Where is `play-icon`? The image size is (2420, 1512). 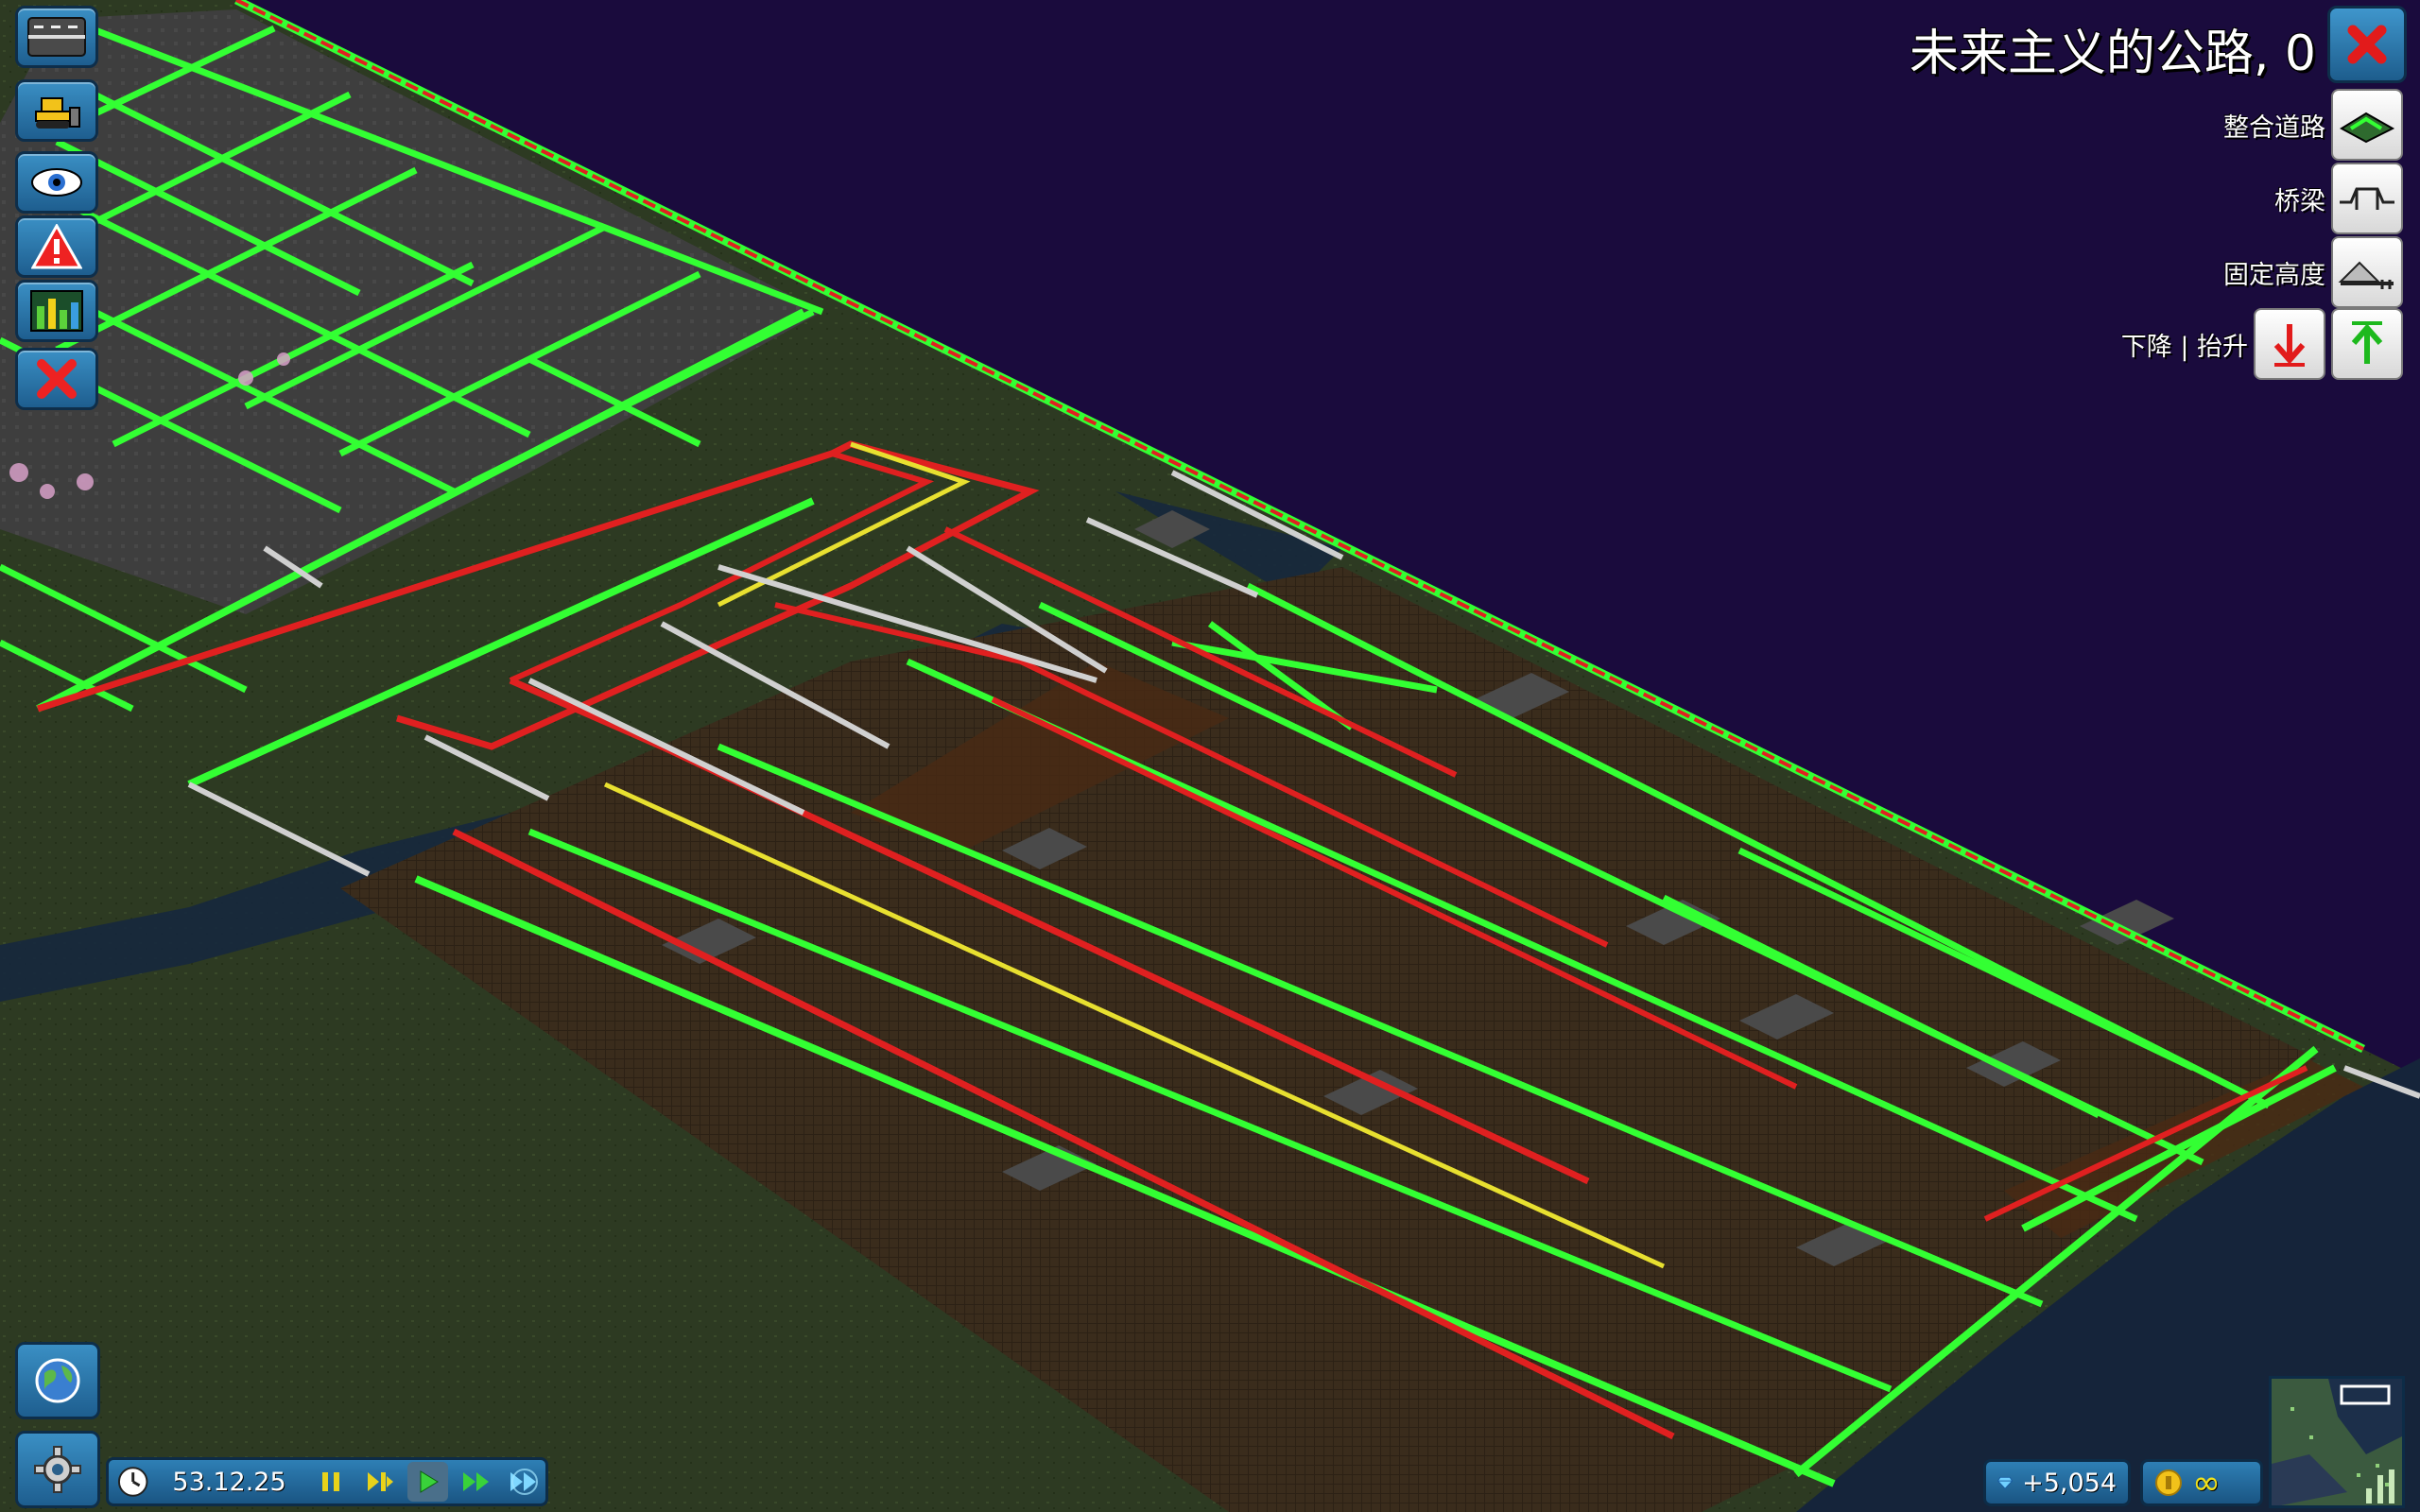 play-icon is located at coordinates (430, 1481).